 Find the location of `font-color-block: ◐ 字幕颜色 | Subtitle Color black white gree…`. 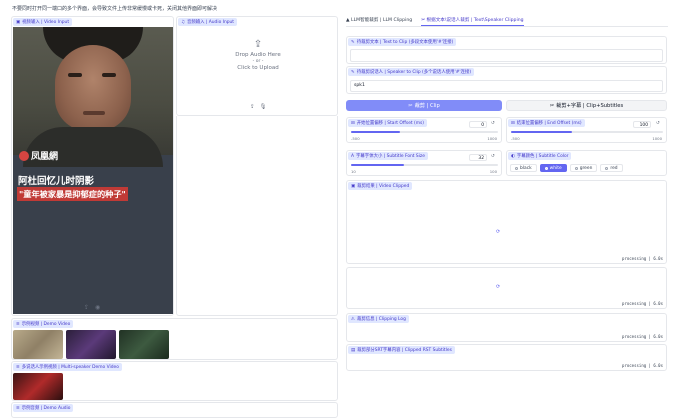

font-color-block: ◐ 字幕颜色 | Subtitle Color black white gree… is located at coordinates (586, 163).